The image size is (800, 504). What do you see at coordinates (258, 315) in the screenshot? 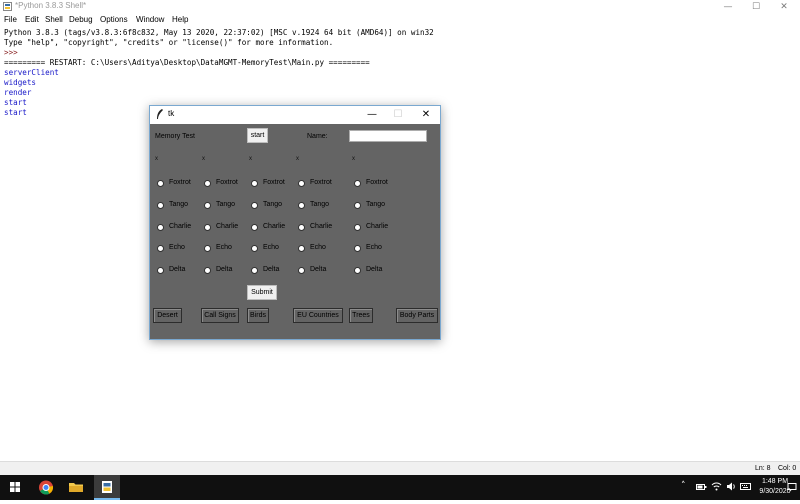
I see `category-birds-button: Birds` at bounding box center [258, 315].